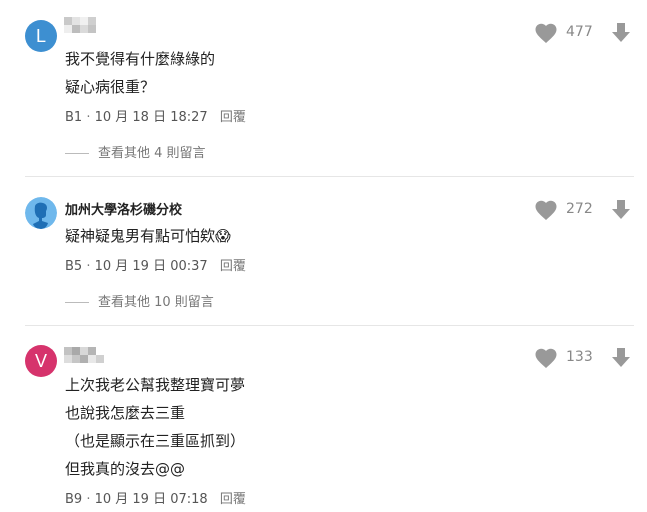 The height and width of the screenshot is (512, 647). I want to click on avatar, so click(41, 213).